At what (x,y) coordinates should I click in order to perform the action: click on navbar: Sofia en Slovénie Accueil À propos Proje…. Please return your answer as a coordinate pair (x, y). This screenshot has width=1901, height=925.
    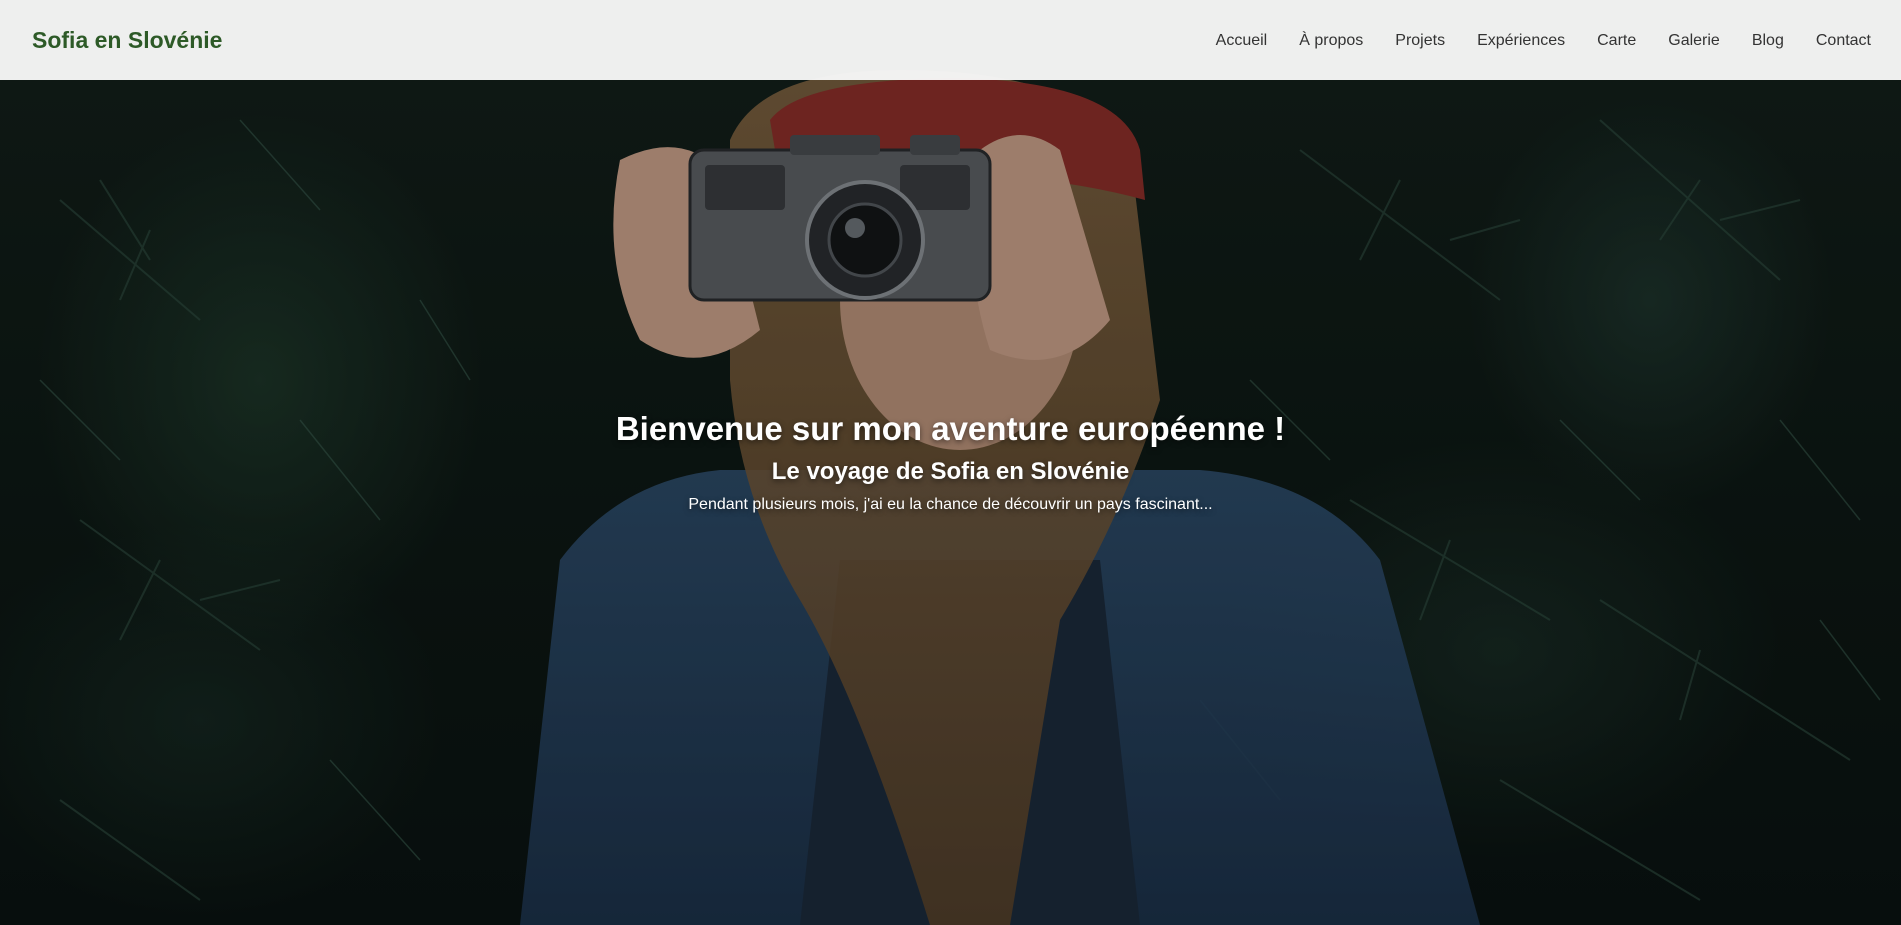
    Looking at the image, I should click on (950, 40).